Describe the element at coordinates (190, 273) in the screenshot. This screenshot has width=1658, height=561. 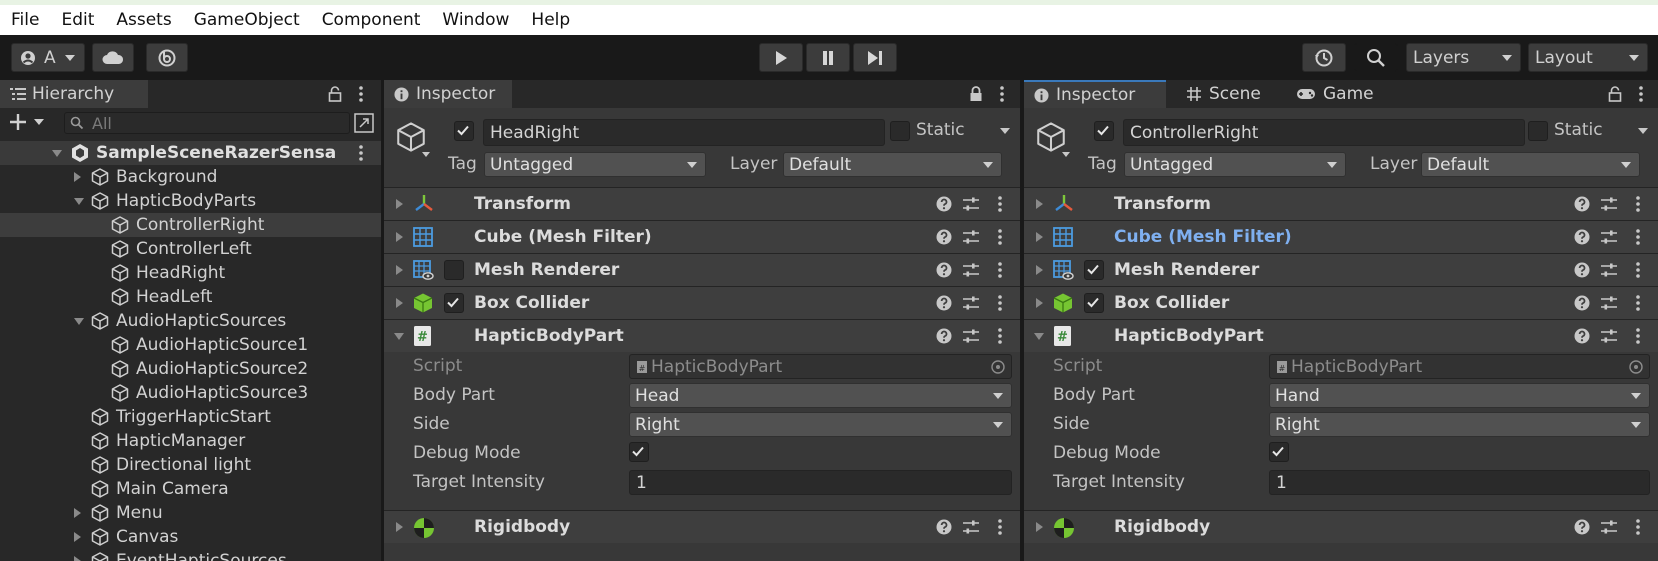
I see `hierarchy-item: HeadRight` at that location.